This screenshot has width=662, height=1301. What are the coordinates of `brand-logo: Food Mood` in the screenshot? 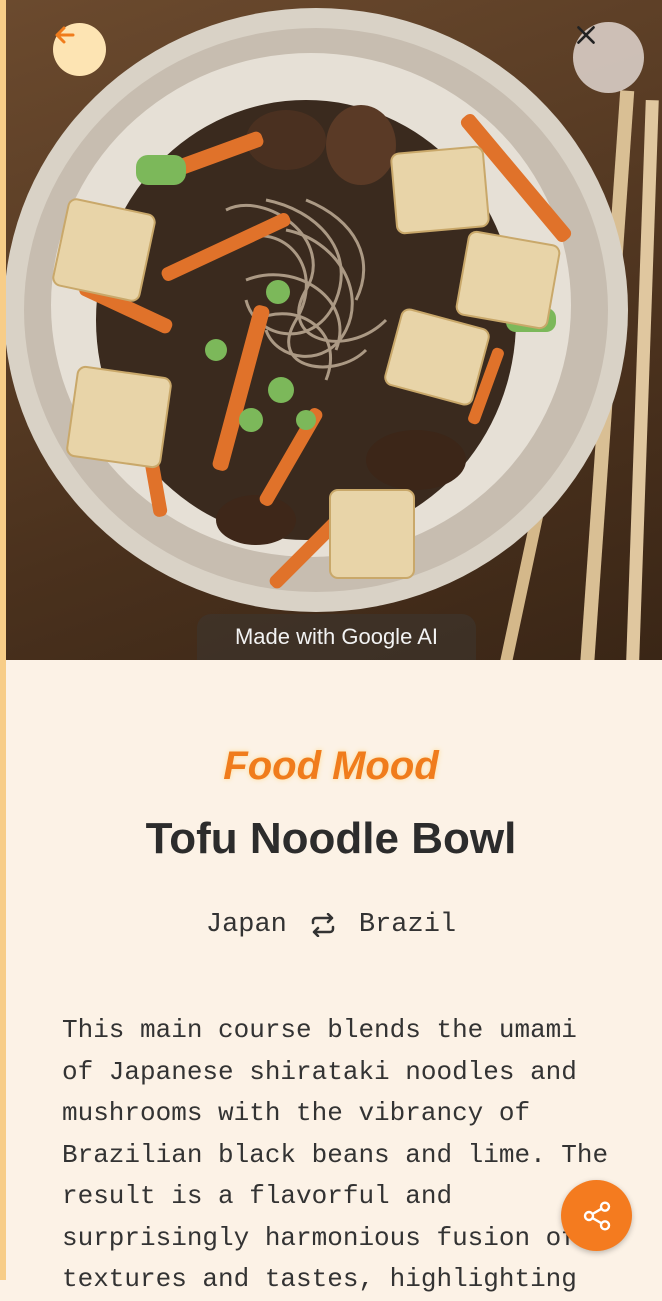 It's located at (331, 766).